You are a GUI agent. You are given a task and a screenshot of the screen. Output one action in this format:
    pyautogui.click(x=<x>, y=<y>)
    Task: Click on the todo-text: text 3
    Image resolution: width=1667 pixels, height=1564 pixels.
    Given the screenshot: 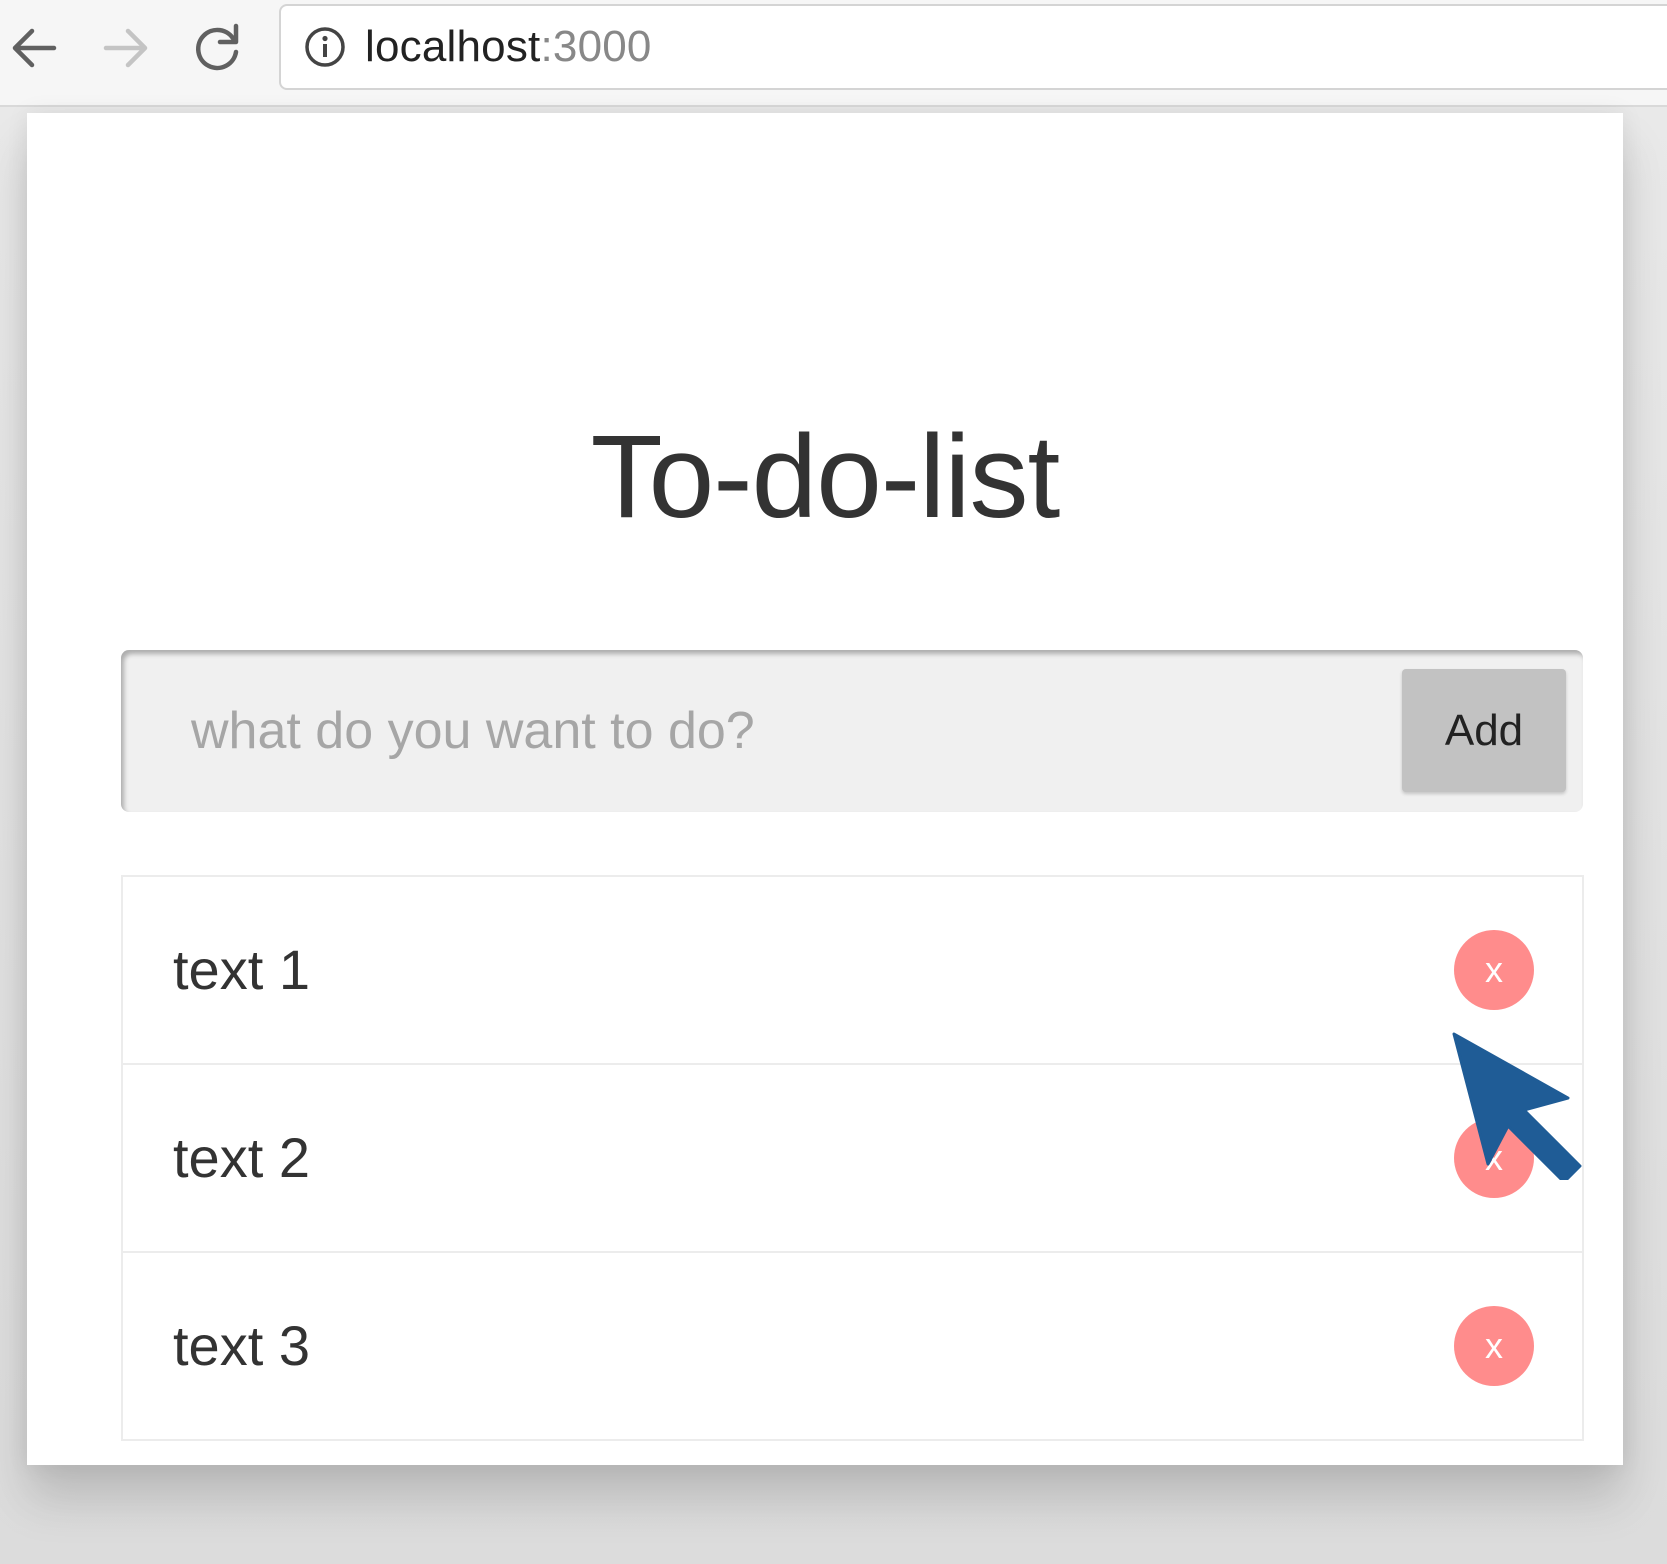 What is the action you would take?
    pyautogui.click(x=241, y=1345)
    